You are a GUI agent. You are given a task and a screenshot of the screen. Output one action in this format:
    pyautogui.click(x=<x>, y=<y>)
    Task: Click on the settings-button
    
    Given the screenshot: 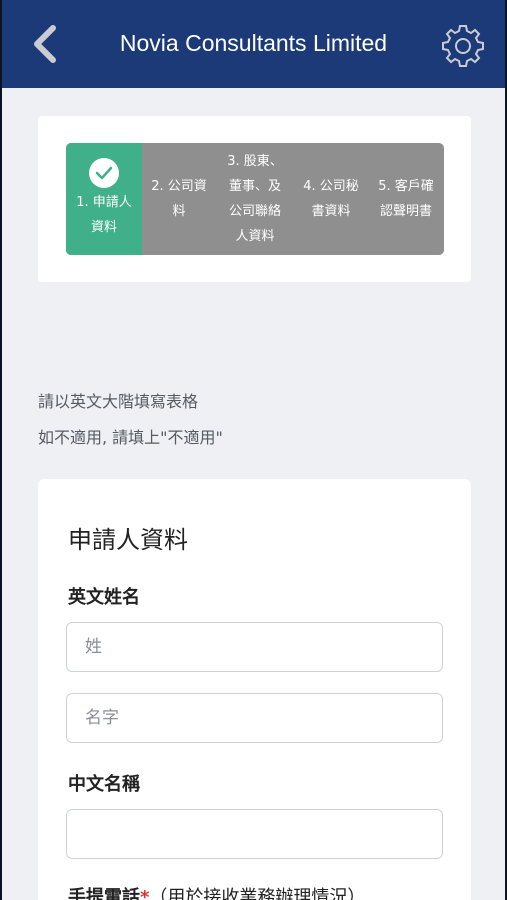 What is the action you would take?
    pyautogui.click(x=463, y=46)
    